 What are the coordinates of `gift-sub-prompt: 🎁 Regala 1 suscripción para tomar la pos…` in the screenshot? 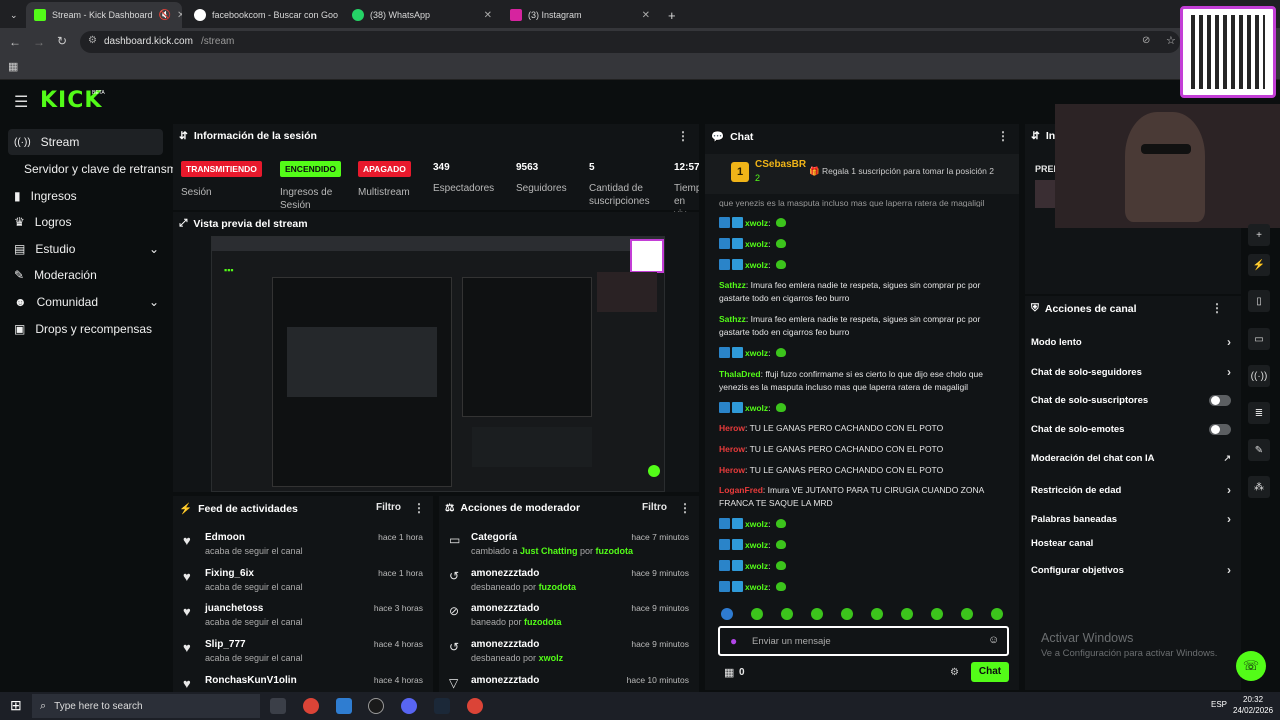 It's located at (901, 171).